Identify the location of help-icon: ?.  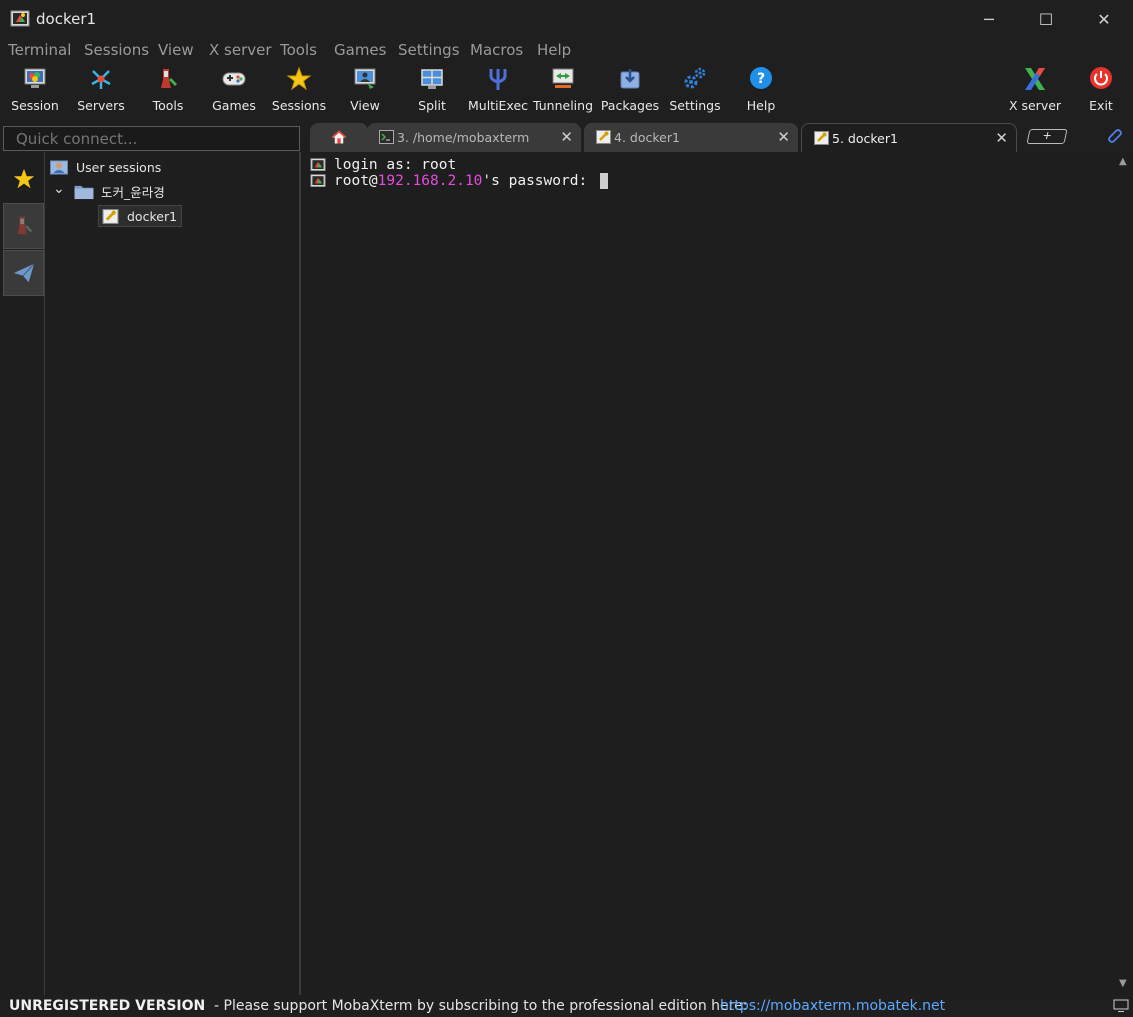
(761, 78).